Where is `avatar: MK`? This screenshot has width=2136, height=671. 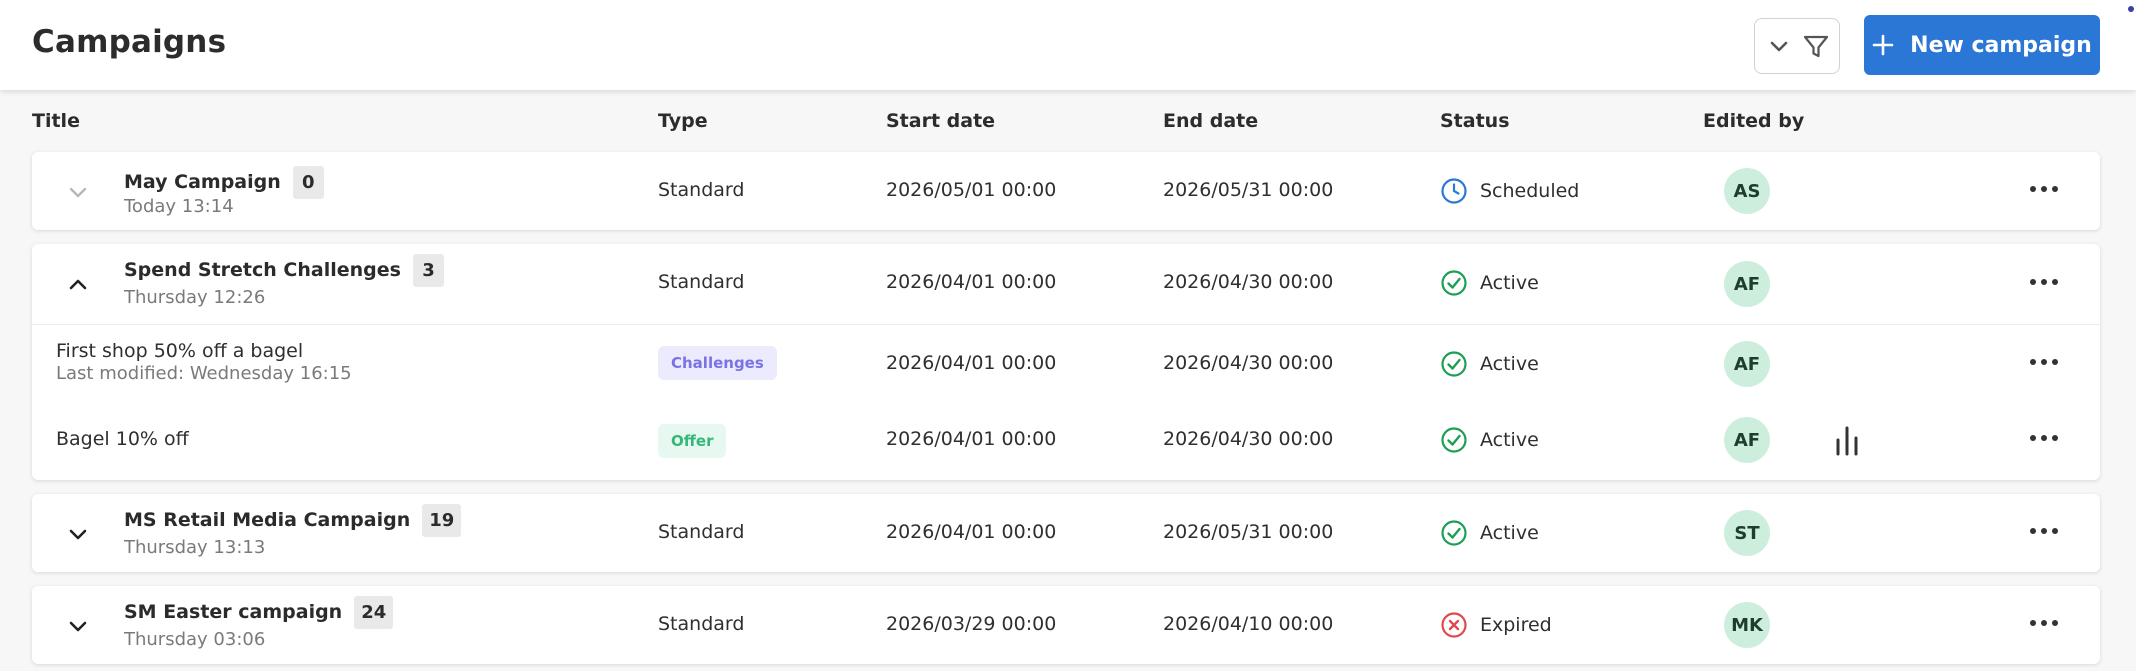 avatar: MK is located at coordinates (1747, 625).